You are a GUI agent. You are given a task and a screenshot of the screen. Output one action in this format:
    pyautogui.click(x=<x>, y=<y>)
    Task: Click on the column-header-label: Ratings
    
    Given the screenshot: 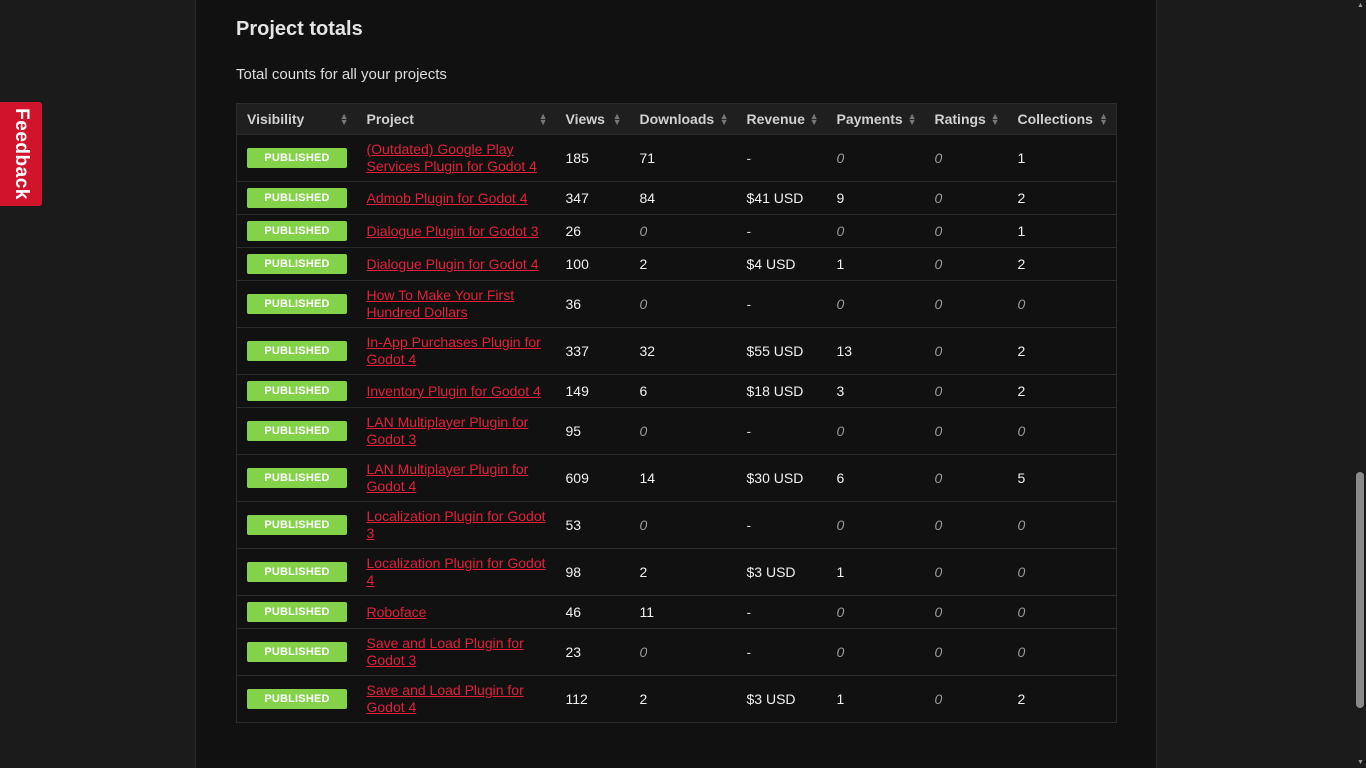 What is the action you would take?
    pyautogui.click(x=960, y=119)
    